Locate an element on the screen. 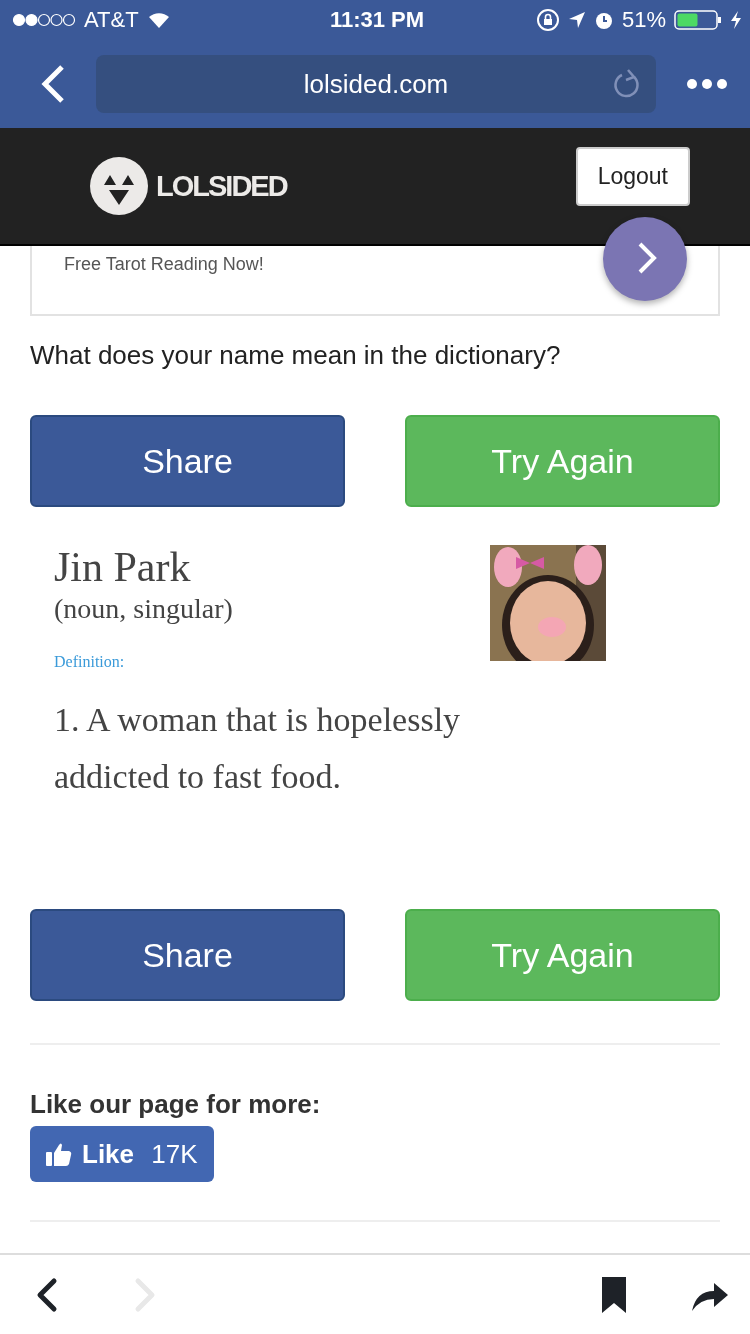 This screenshot has height=1334, width=750. definition-label: Definition: is located at coordinates (90, 662).